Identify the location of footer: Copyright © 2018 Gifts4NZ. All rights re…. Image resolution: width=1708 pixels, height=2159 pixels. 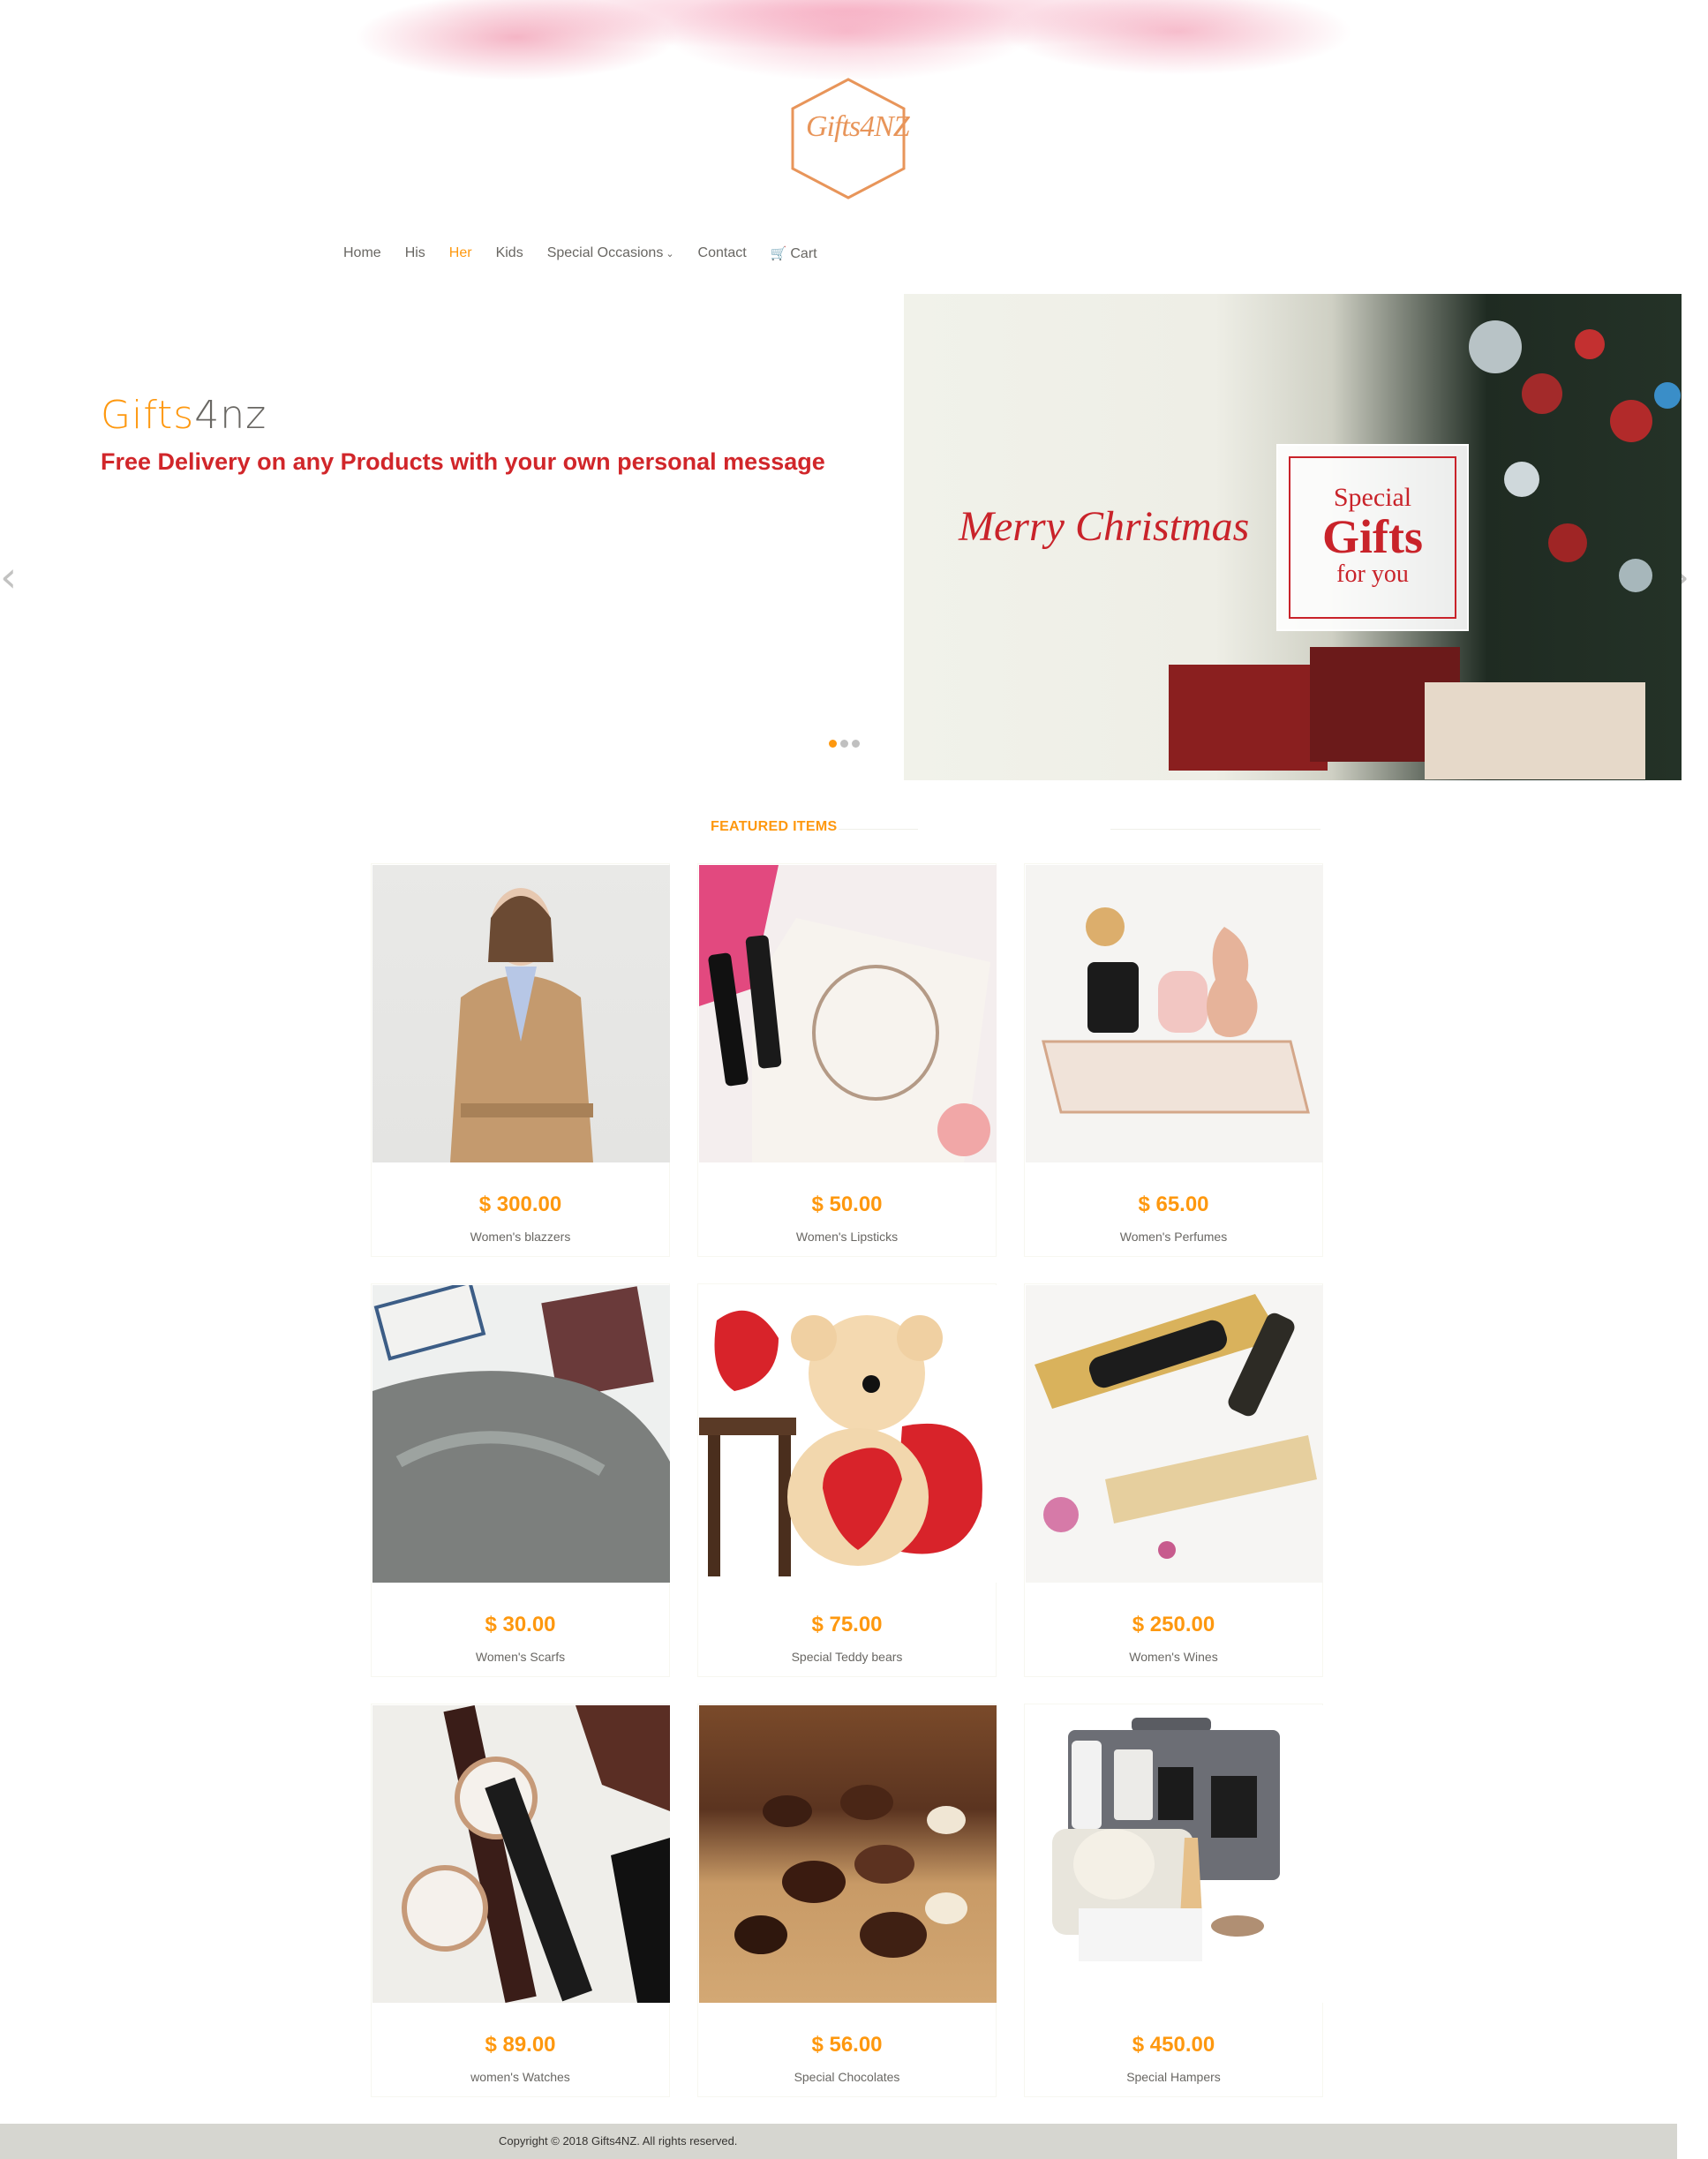
(839, 2141).